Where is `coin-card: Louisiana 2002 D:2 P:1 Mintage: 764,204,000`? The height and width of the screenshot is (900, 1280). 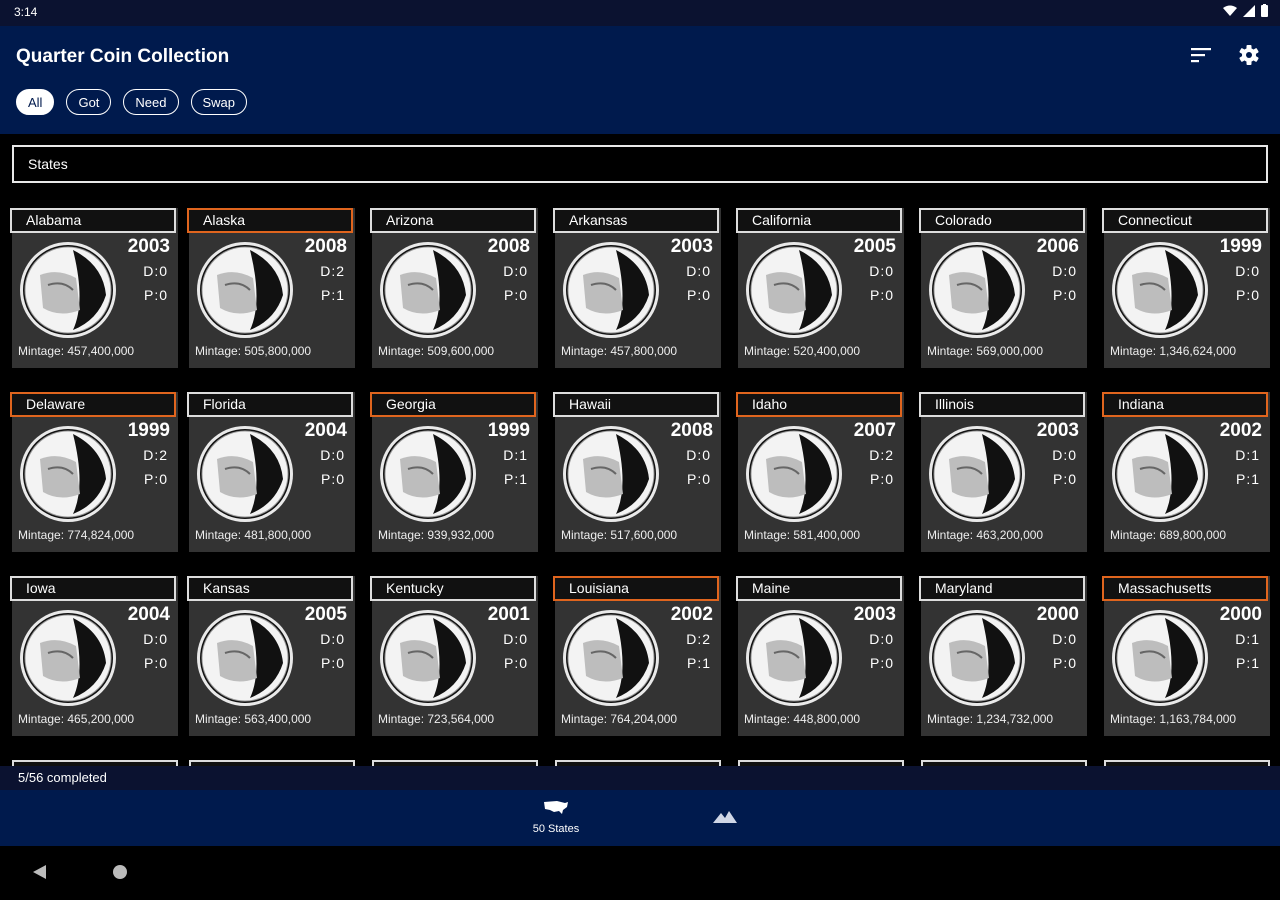
coin-card: Louisiana 2002 D:2 P:1 Mintage: 764,204,000 is located at coordinates (637, 656).